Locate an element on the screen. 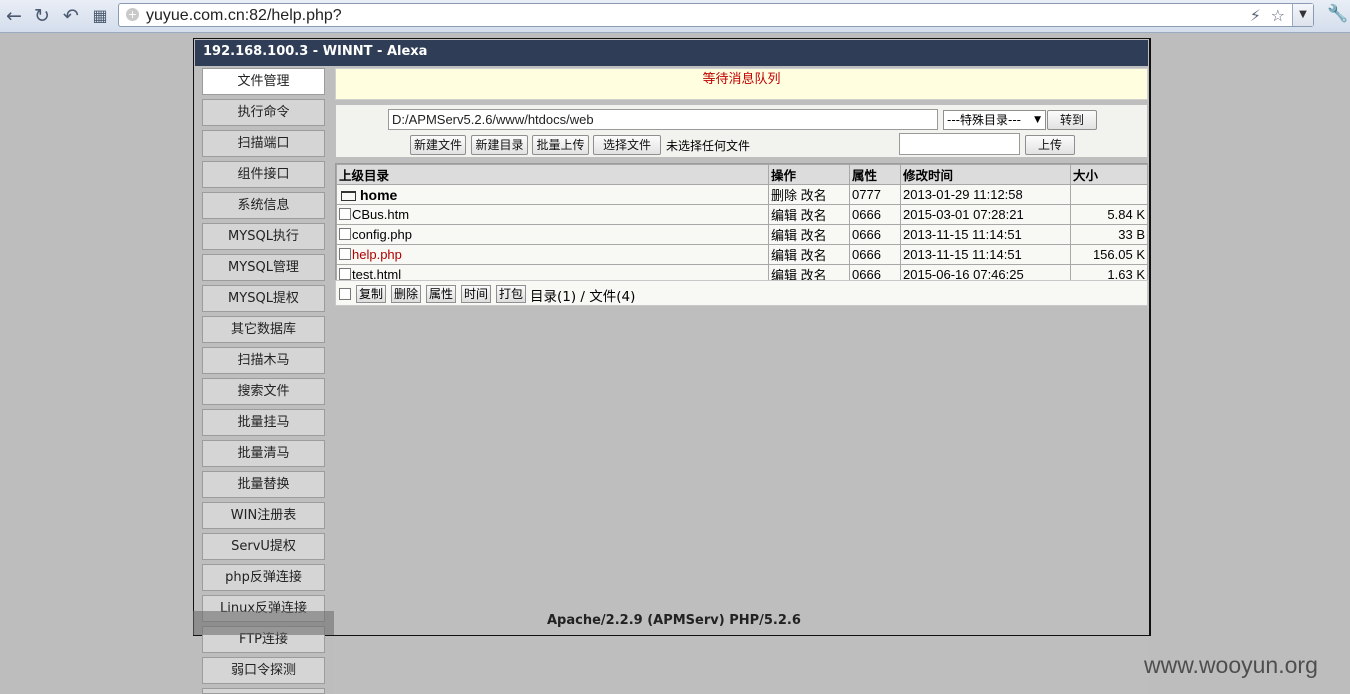  folder-link: home is located at coordinates (378, 195).